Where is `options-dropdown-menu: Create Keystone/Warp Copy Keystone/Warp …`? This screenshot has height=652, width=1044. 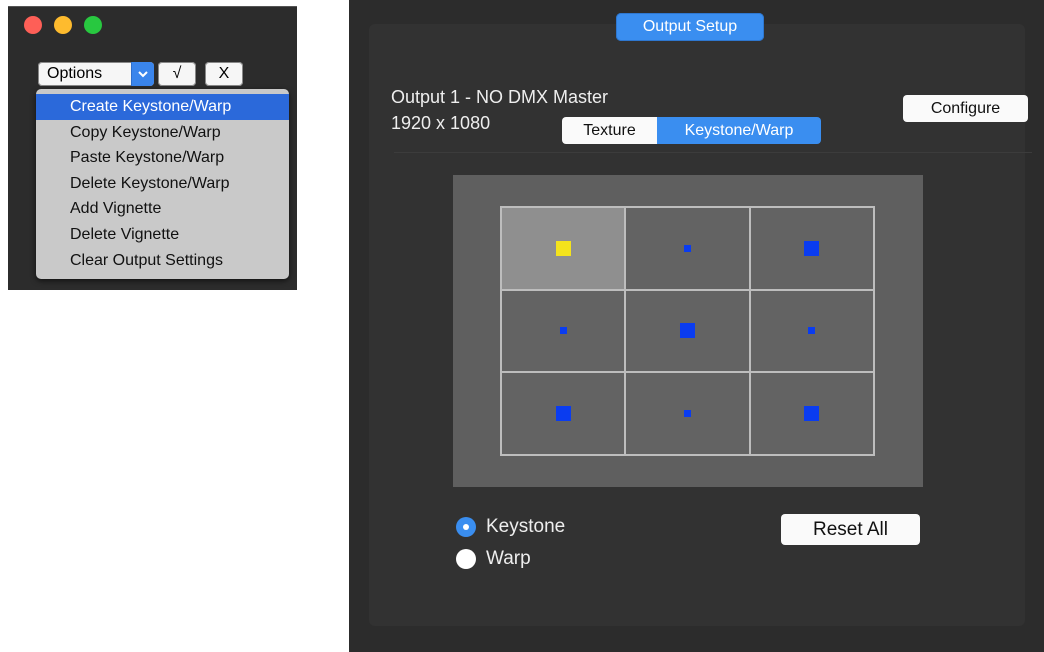
options-dropdown-menu: Create Keystone/Warp Copy Keystone/Warp … is located at coordinates (162, 184).